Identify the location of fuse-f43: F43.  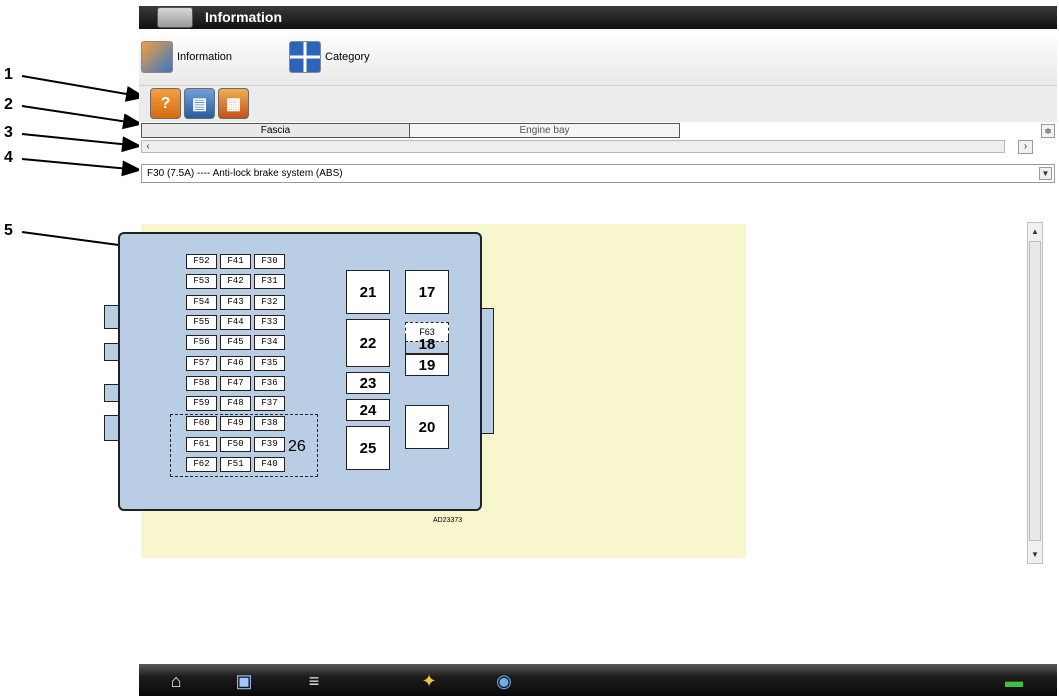
(235, 302).